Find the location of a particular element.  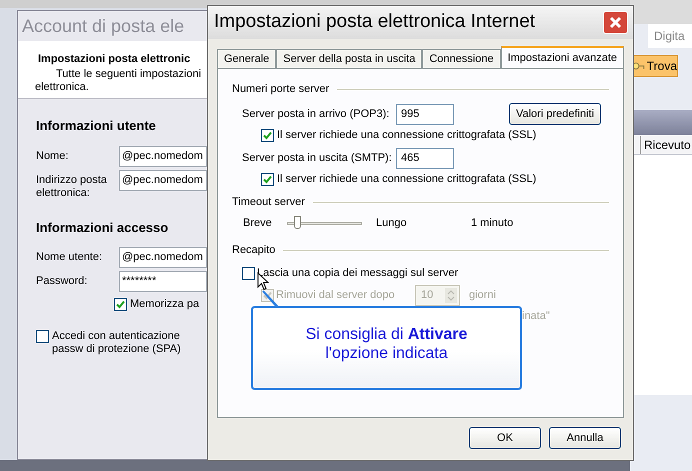

slider-max-label: Lungo is located at coordinates (392, 223).